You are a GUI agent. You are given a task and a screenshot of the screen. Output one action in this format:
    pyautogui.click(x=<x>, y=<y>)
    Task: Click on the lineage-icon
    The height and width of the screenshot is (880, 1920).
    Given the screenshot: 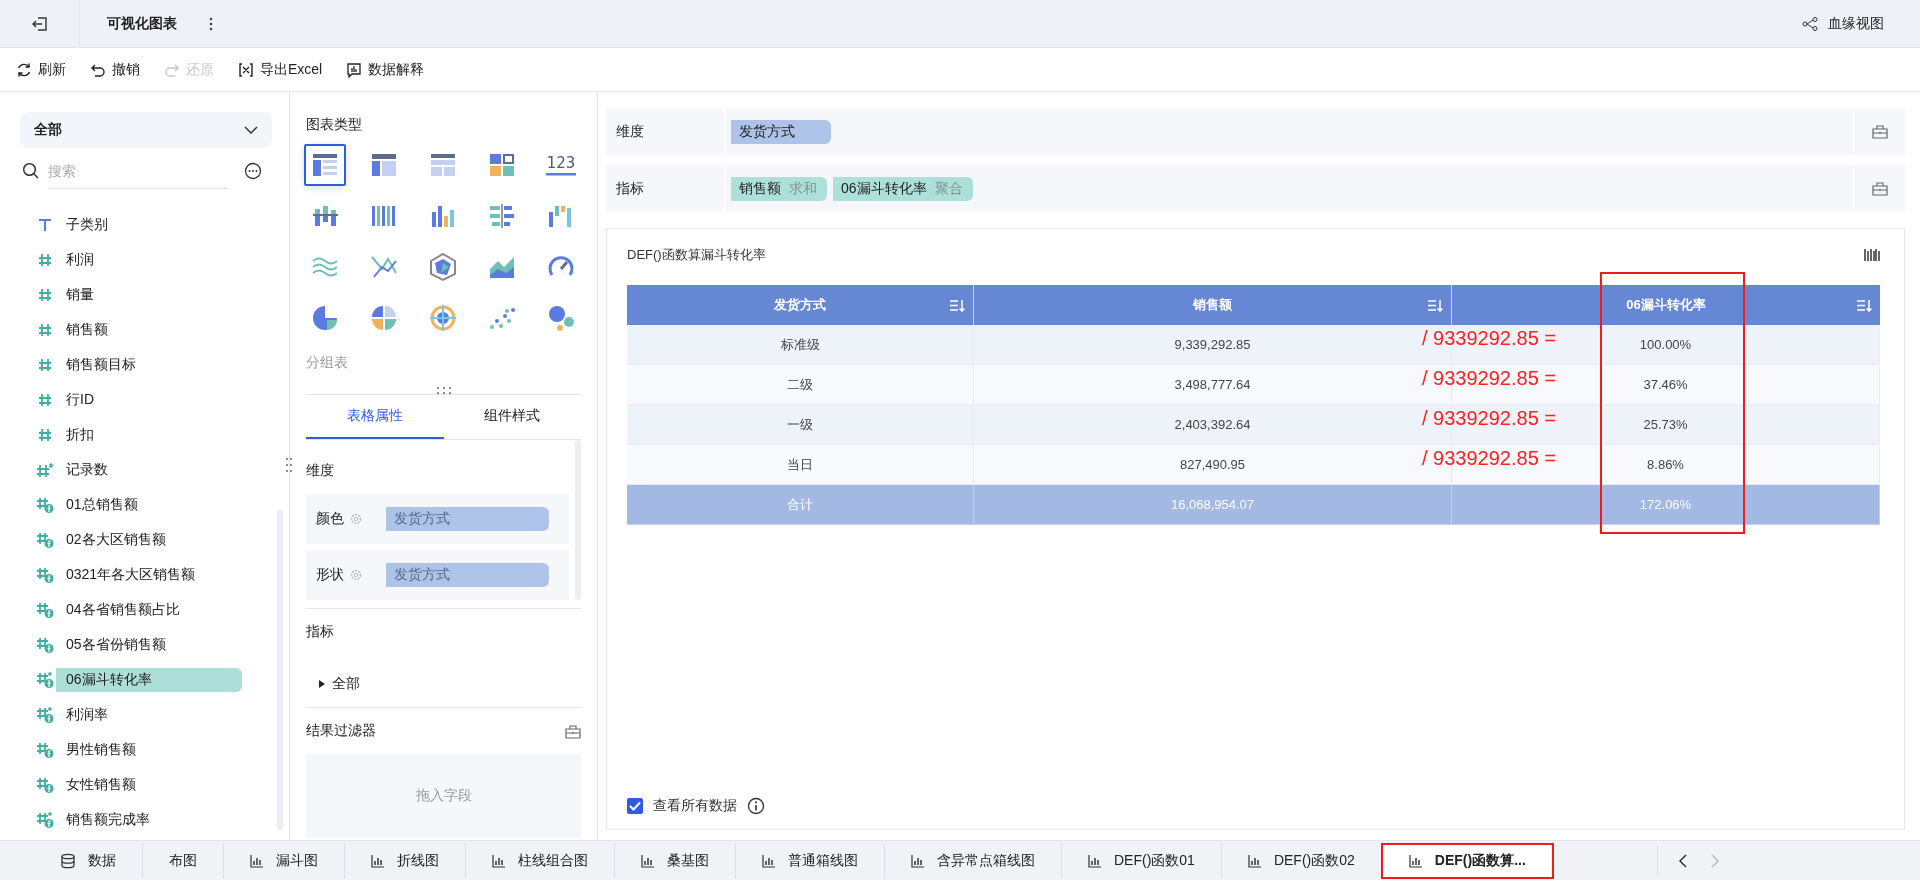 What is the action you would take?
    pyautogui.click(x=1810, y=23)
    